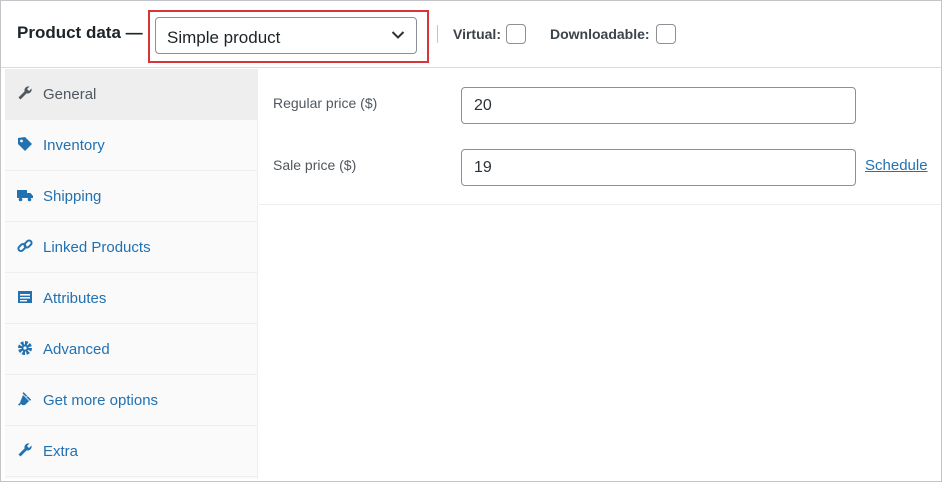 This screenshot has height=482, width=942. I want to click on tab-inventory: Inventory, so click(131, 145).